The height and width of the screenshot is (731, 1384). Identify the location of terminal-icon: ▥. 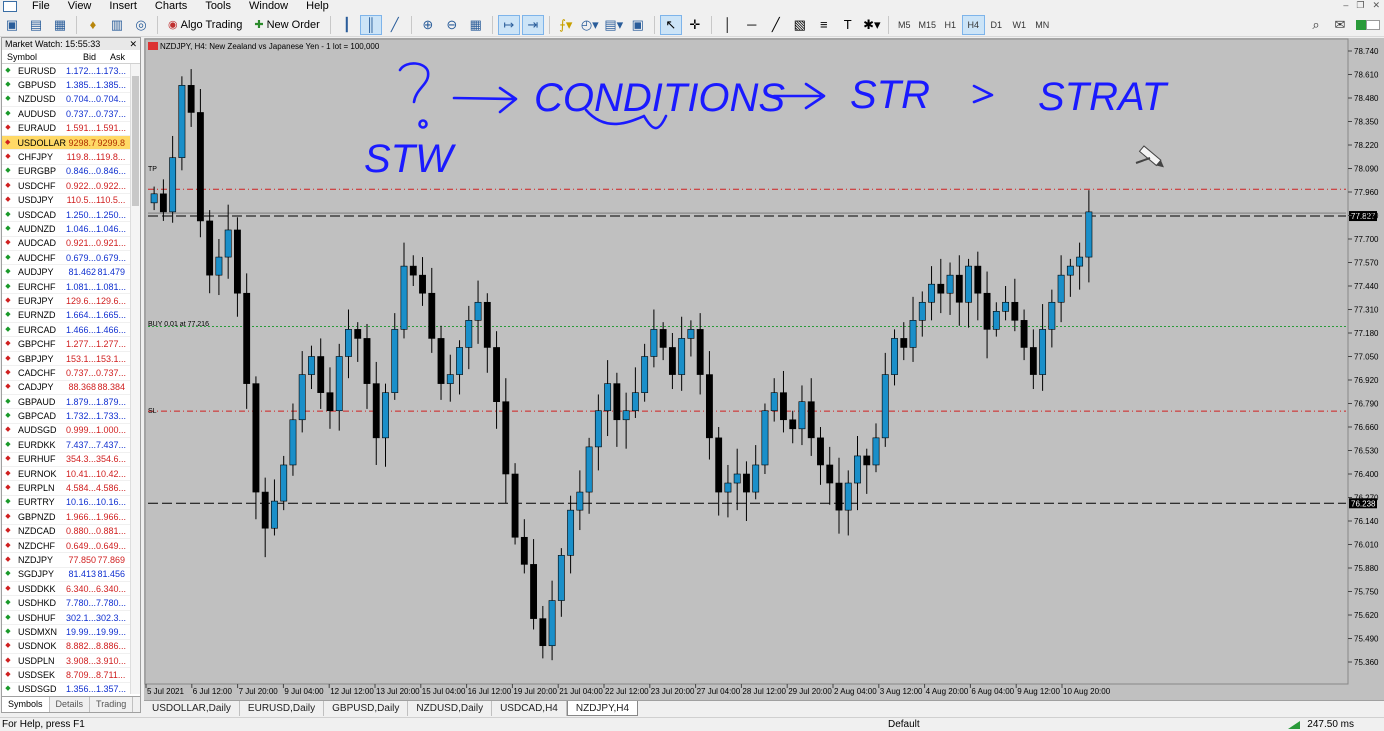
(117, 25).